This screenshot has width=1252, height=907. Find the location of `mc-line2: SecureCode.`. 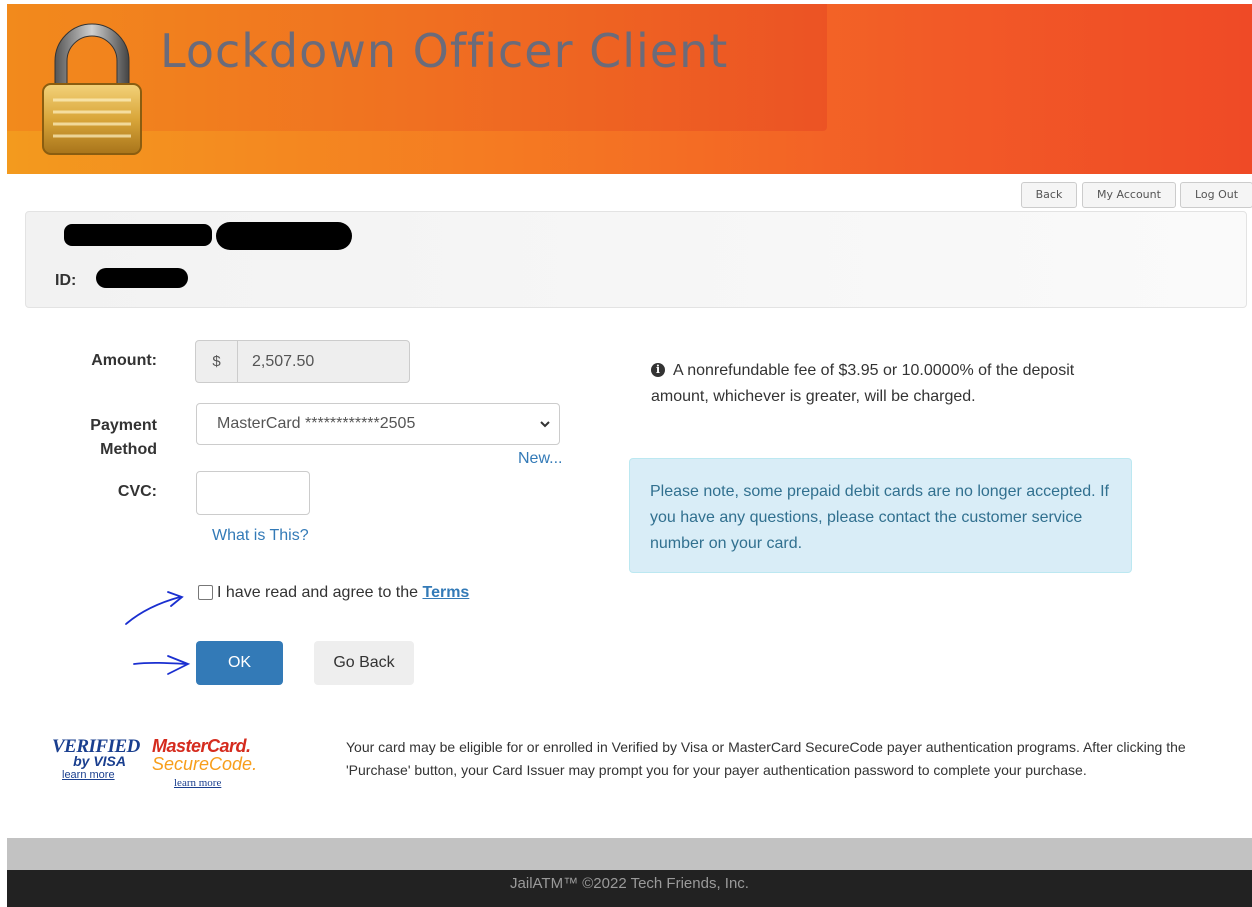

mc-line2: SecureCode. is located at coordinates (205, 764).